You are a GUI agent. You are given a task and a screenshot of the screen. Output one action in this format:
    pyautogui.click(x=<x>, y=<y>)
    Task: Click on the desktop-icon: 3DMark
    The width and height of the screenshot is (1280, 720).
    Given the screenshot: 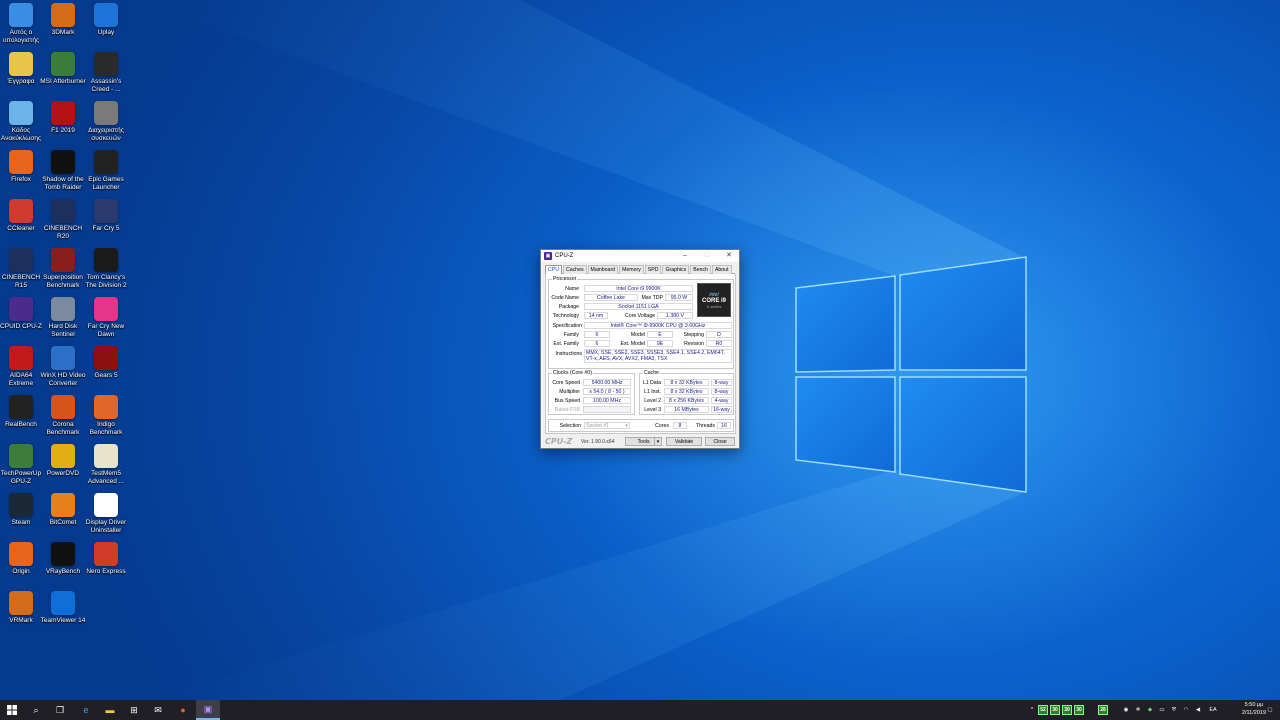 What is the action you would take?
    pyautogui.click(x=63, y=27)
    